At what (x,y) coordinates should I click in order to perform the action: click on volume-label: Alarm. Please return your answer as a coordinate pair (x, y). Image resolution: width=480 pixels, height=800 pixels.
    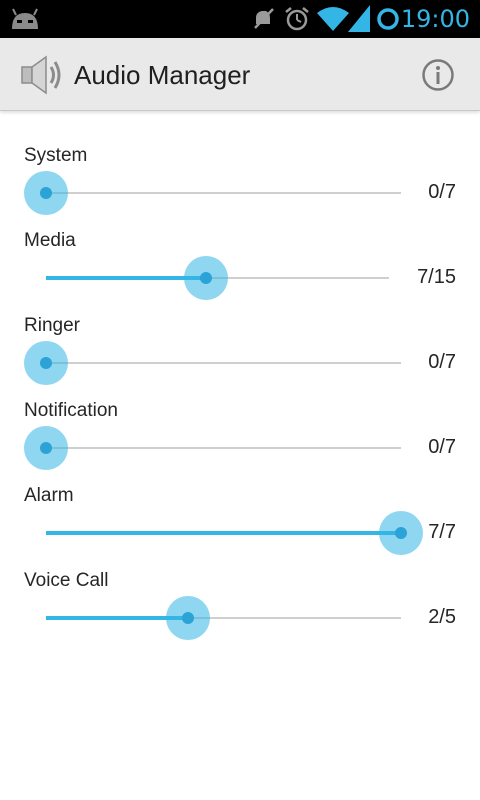
    Looking at the image, I should click on (49, 495).